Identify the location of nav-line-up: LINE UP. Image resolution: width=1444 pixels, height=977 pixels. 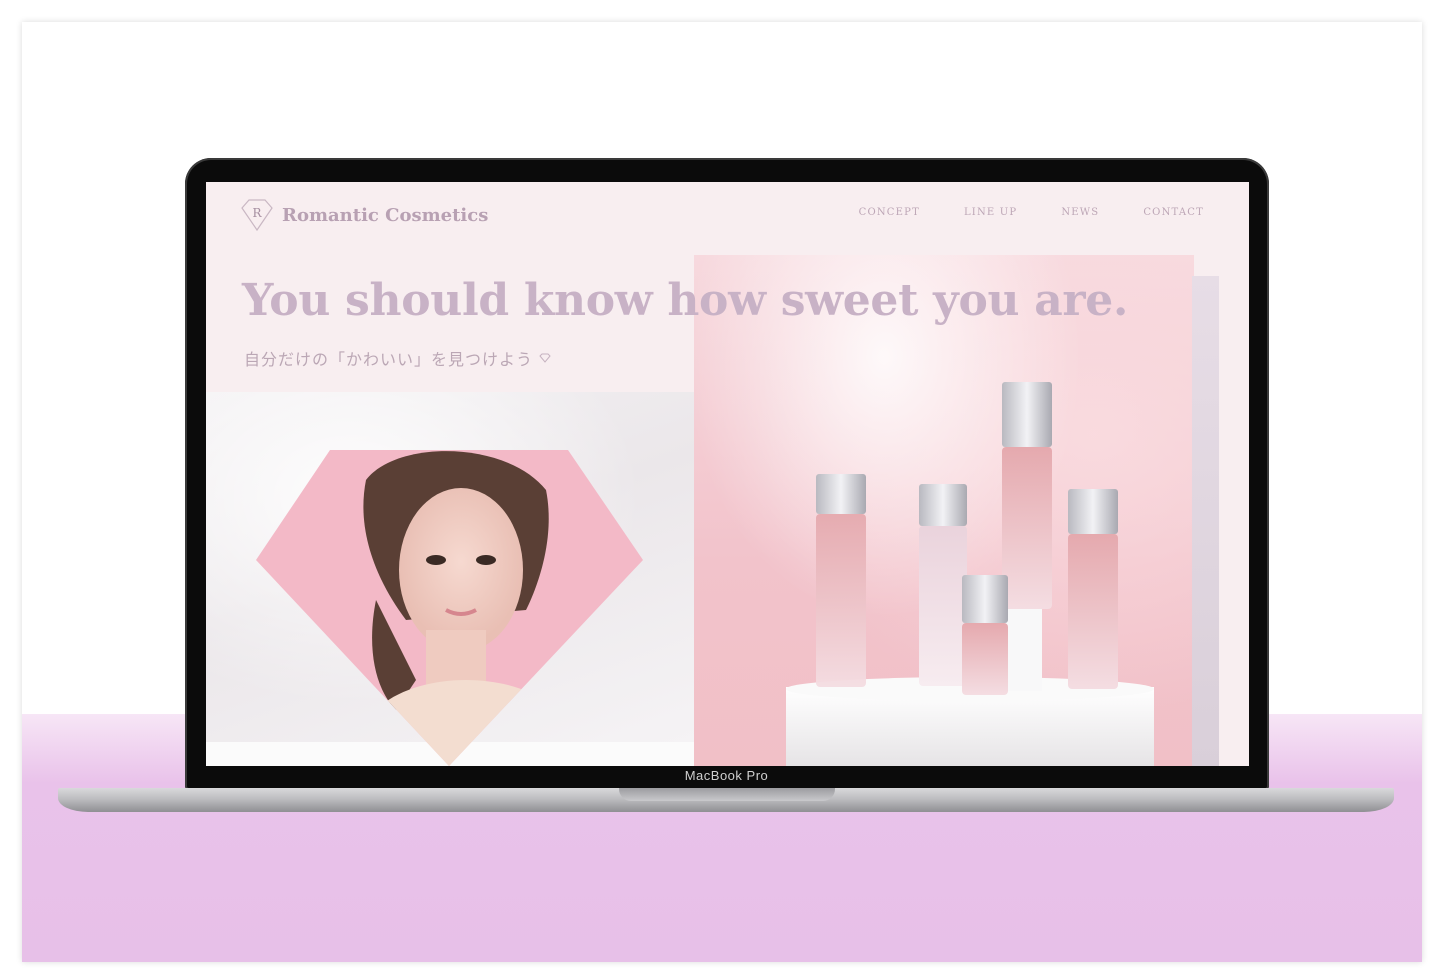
(990, 212).